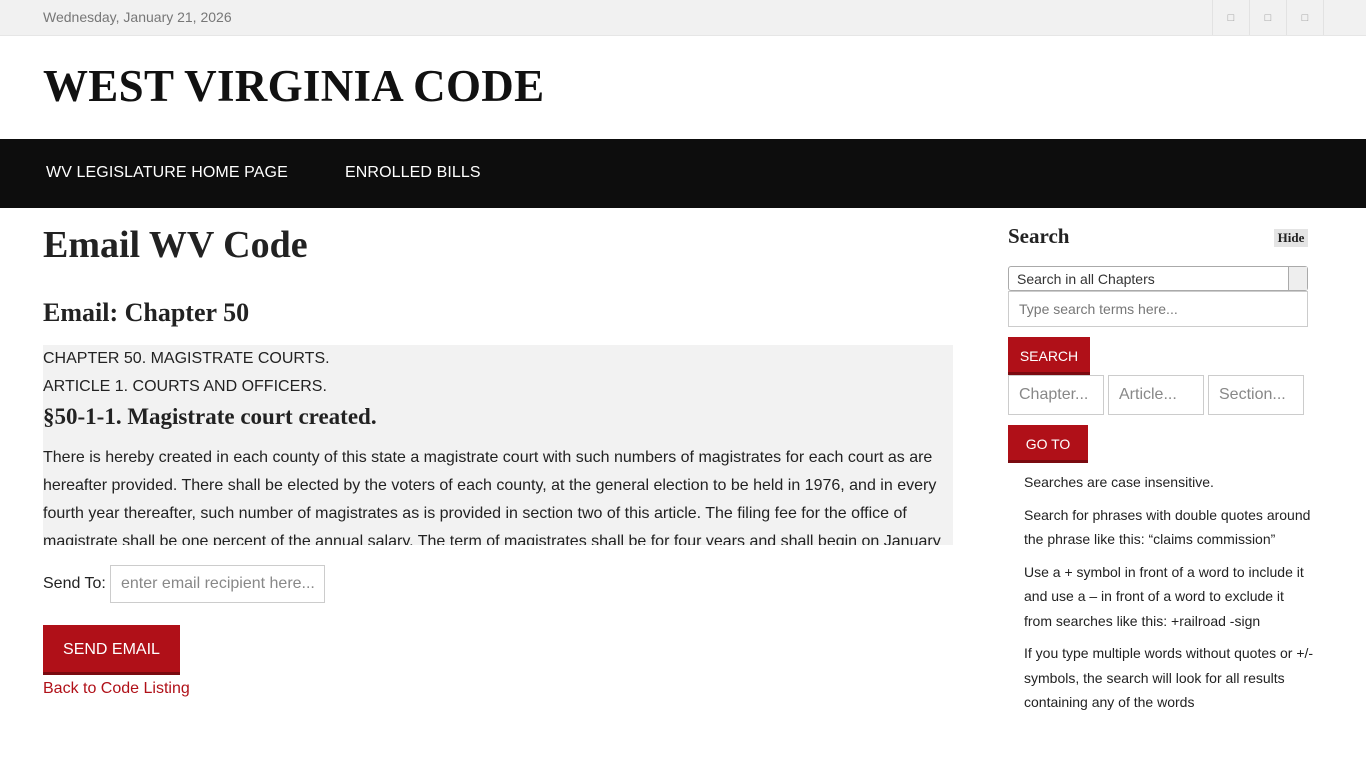 This screenshot has height=768, width=1366. I want to click on article-heading: ARTICLE 1. COURTS AND OFFICERS., so click(185, 386).